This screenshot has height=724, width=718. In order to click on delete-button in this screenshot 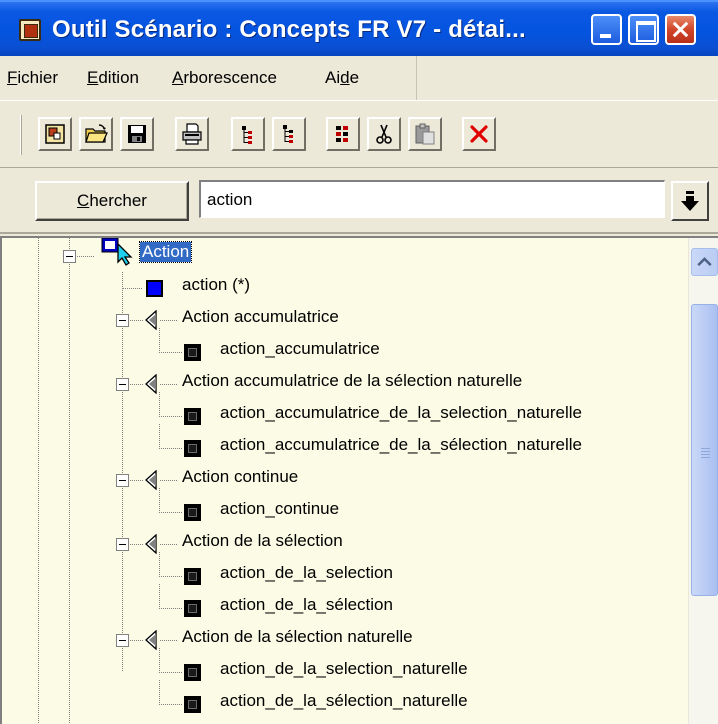, I will do `click(479, 134)`.